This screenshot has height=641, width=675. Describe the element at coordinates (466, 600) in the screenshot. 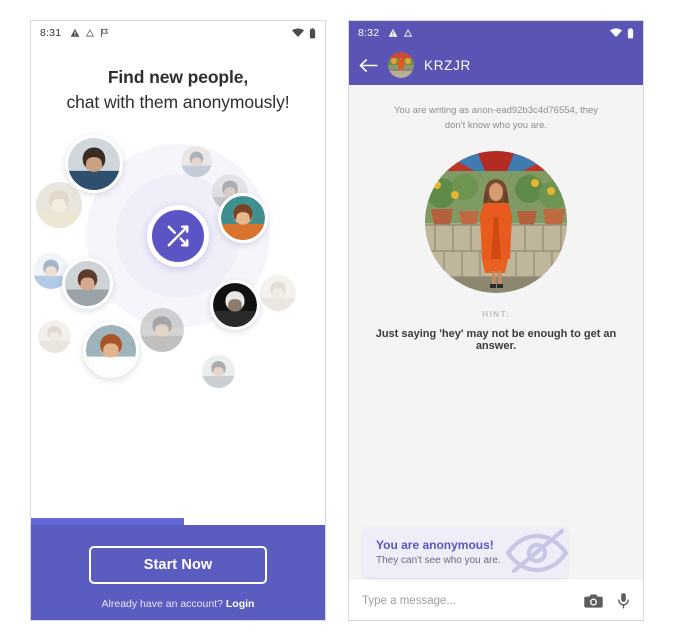

I see `message-input` at that location.